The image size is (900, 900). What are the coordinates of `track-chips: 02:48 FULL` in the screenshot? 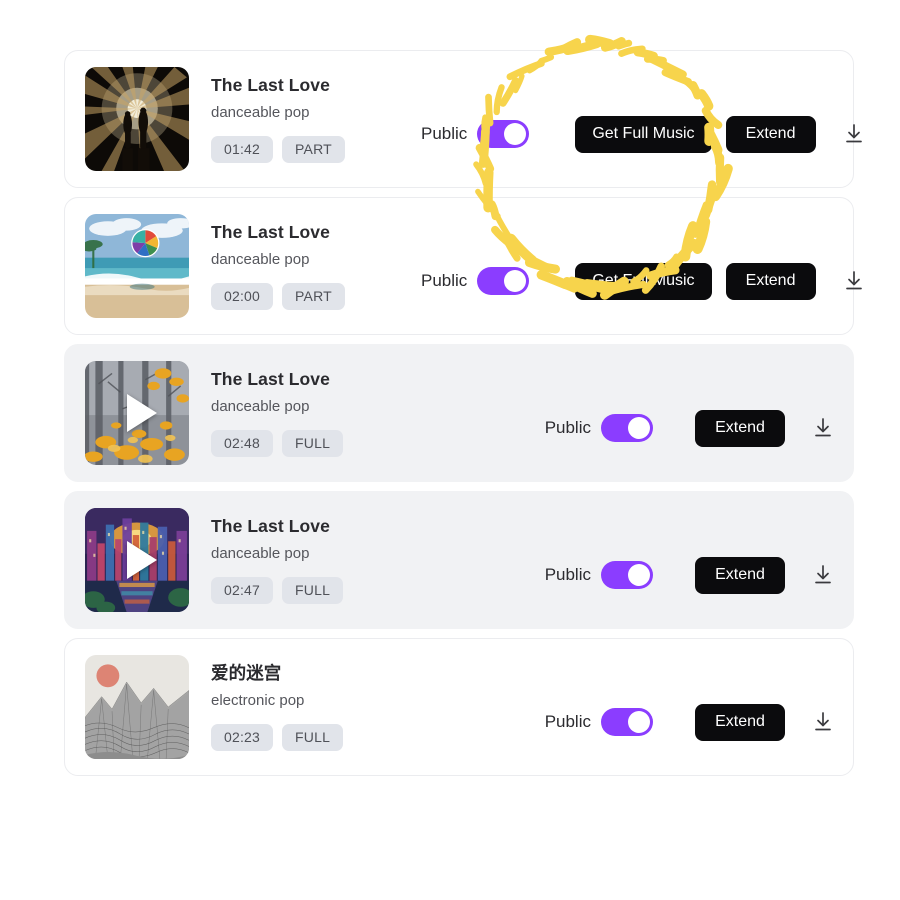 It's located at (316, 443).